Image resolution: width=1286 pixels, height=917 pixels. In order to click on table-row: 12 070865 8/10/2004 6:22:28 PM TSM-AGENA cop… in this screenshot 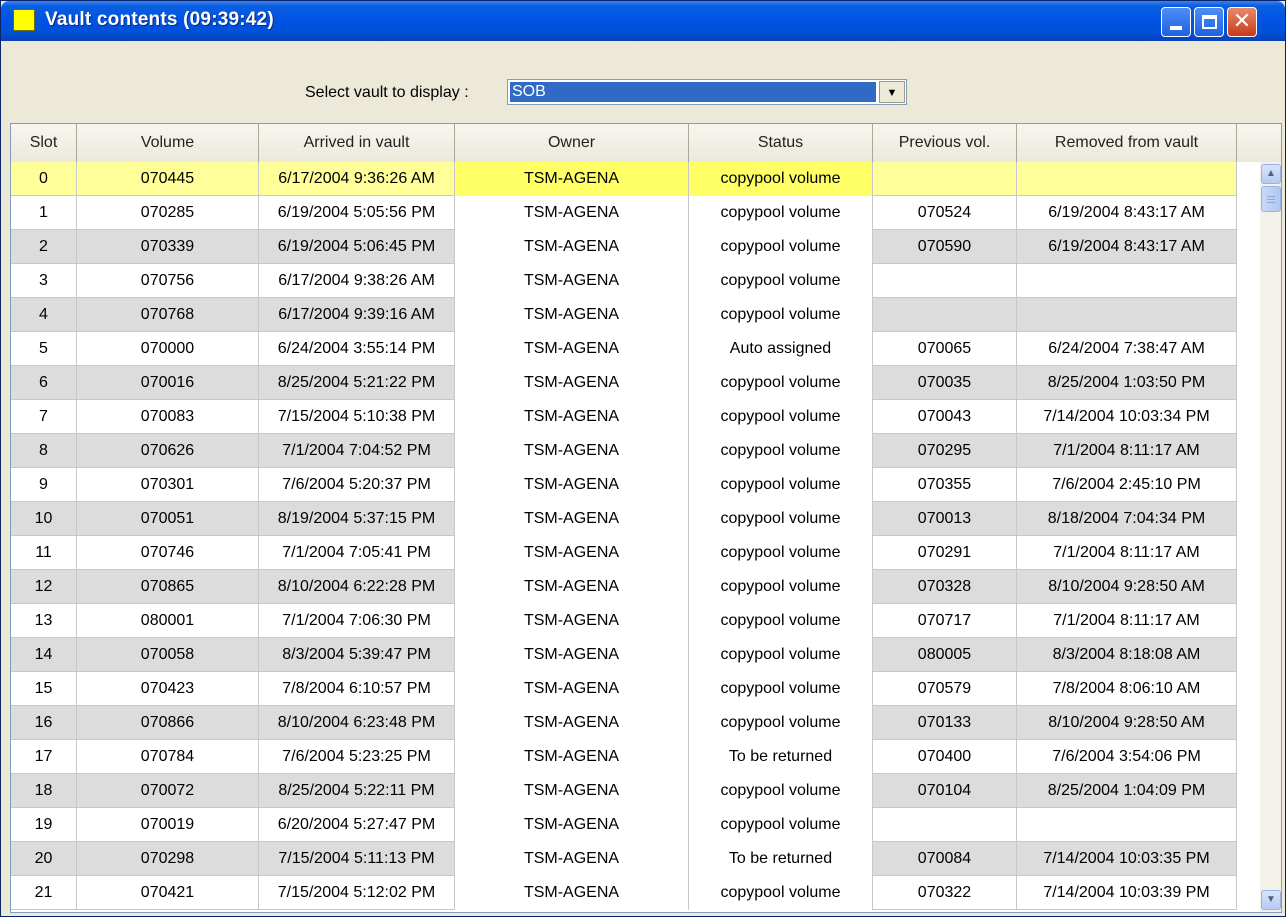, I will do `click(624, 587)`.